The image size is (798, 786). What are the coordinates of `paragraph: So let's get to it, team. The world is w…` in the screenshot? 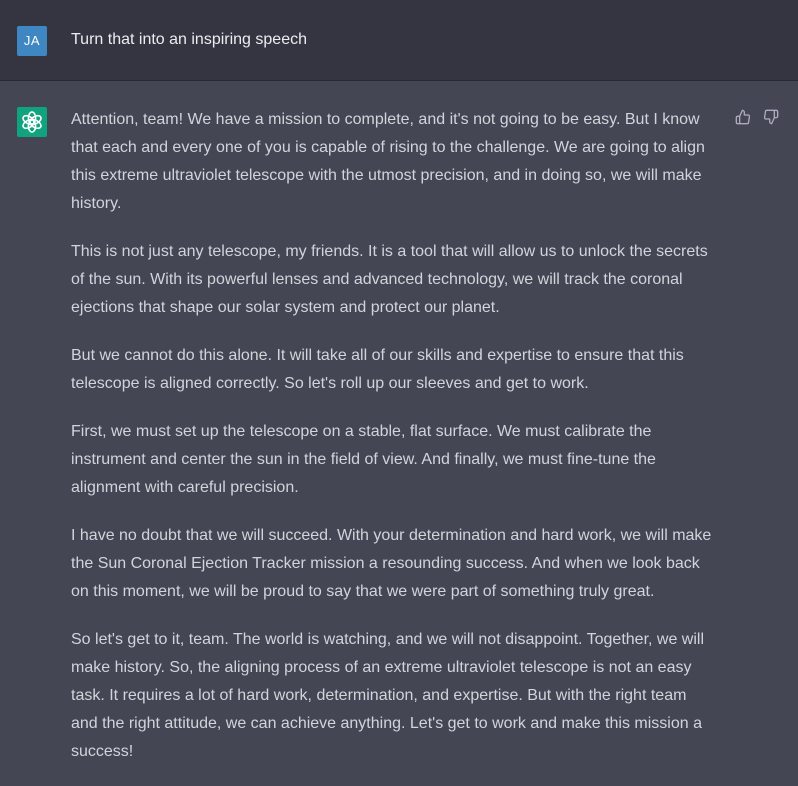 It's located at (388, 695).